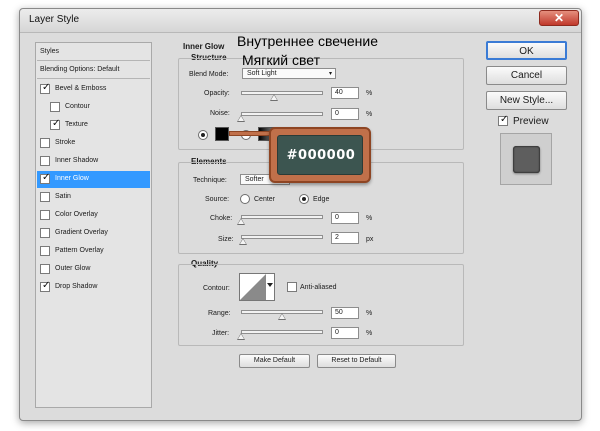  I want to click on anti-aliased-checkbox, so click(292, 287).